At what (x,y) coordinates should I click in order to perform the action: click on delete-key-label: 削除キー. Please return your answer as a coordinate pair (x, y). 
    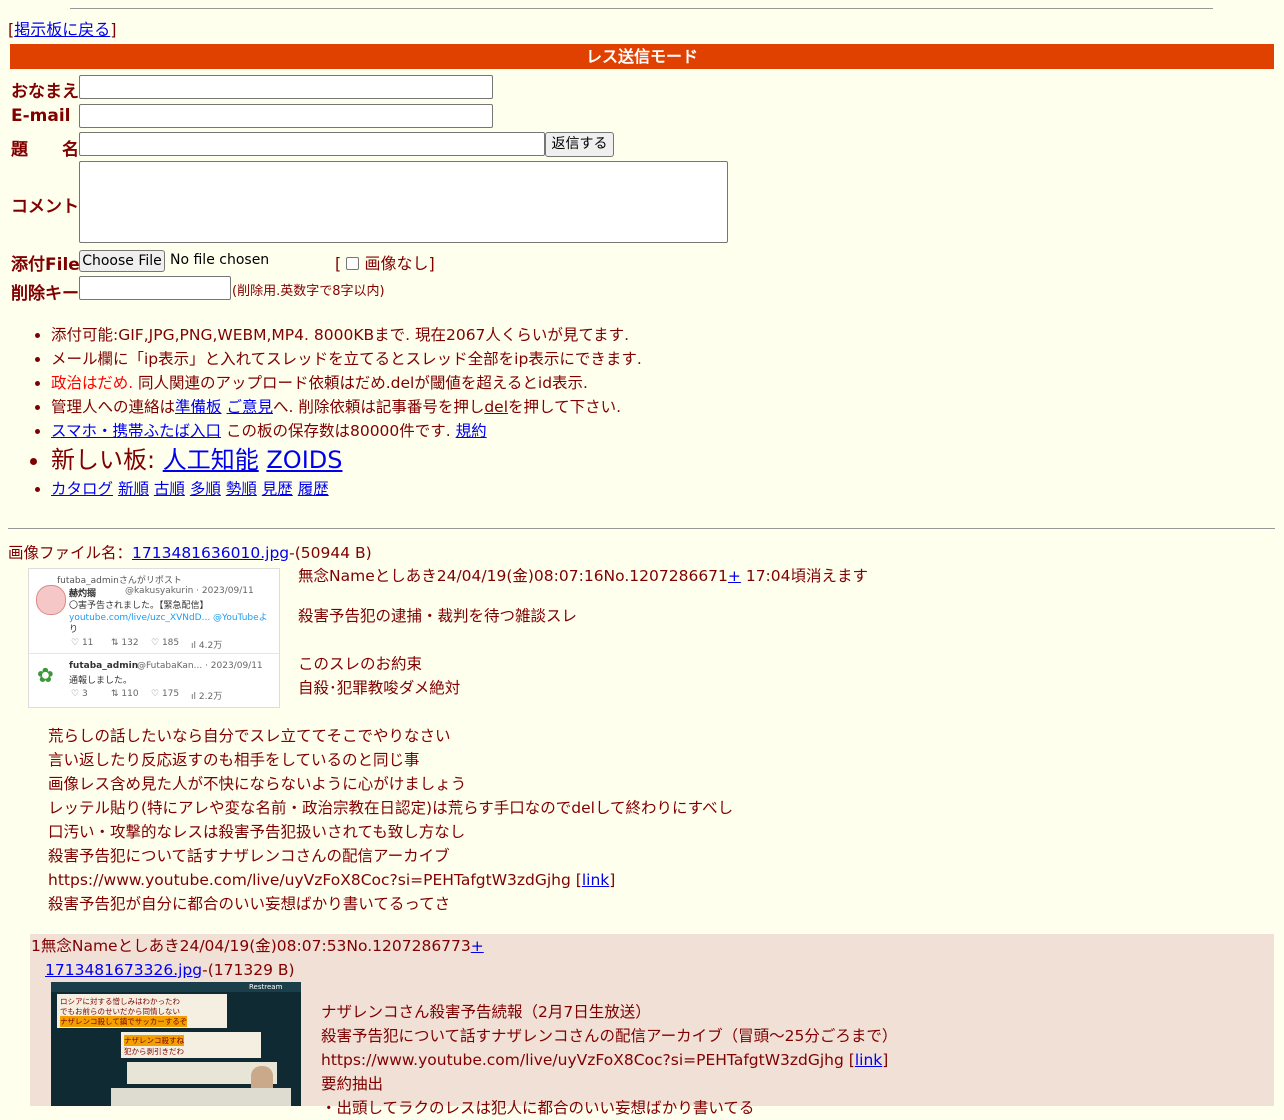
    Looking at the image, I should click on (45, 294).